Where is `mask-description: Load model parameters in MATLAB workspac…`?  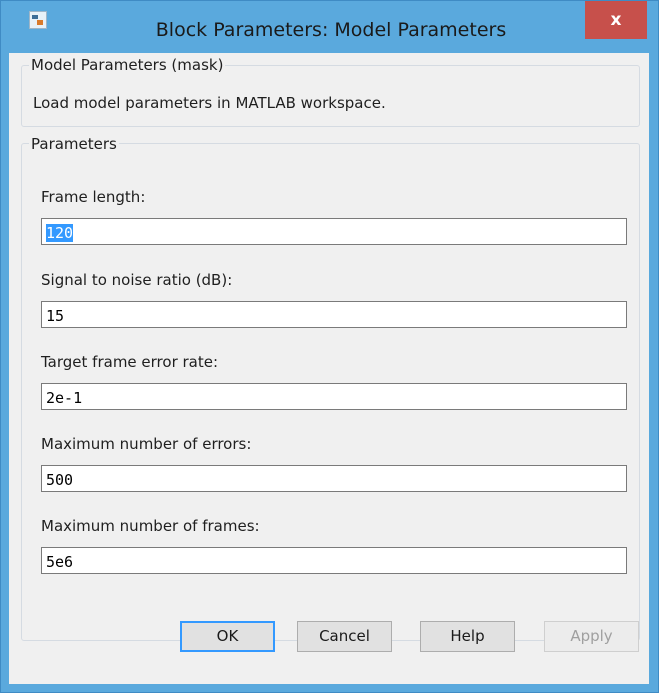 mask-description: Load model parameters in MATLAB workspac… is located at coordinates (209, 103).